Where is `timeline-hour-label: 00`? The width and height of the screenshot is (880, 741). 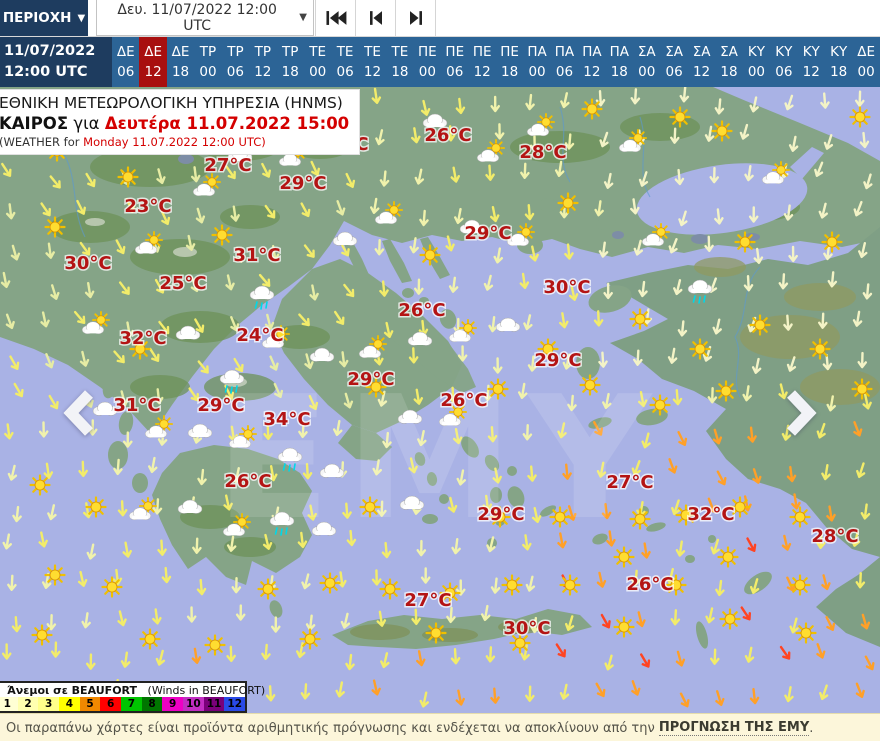 timeline-hour-label: 00 is located at coordinates (756, 72).